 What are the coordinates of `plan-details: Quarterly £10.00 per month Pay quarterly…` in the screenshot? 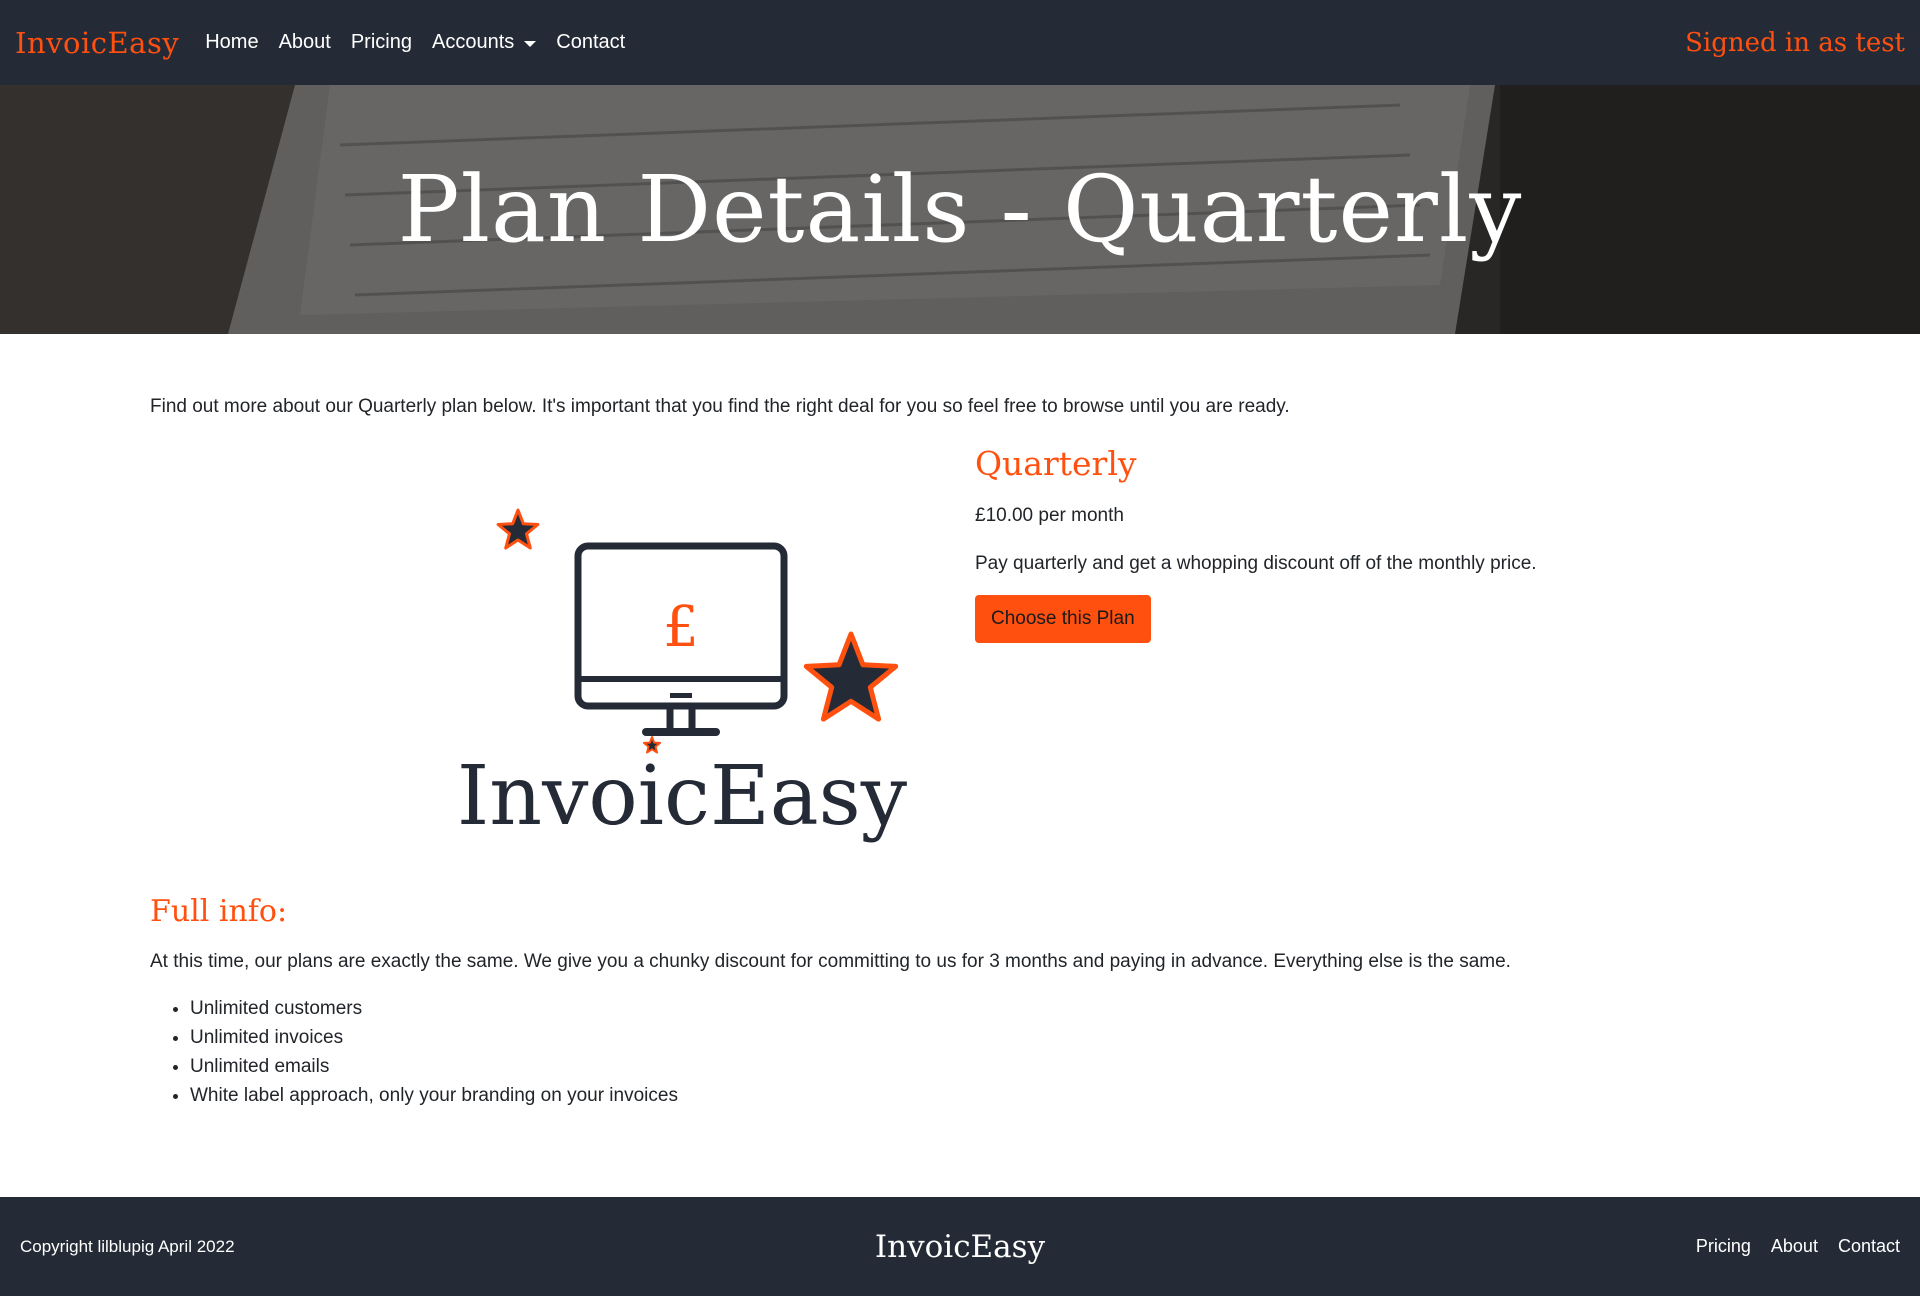 It's located at (1325, 543).